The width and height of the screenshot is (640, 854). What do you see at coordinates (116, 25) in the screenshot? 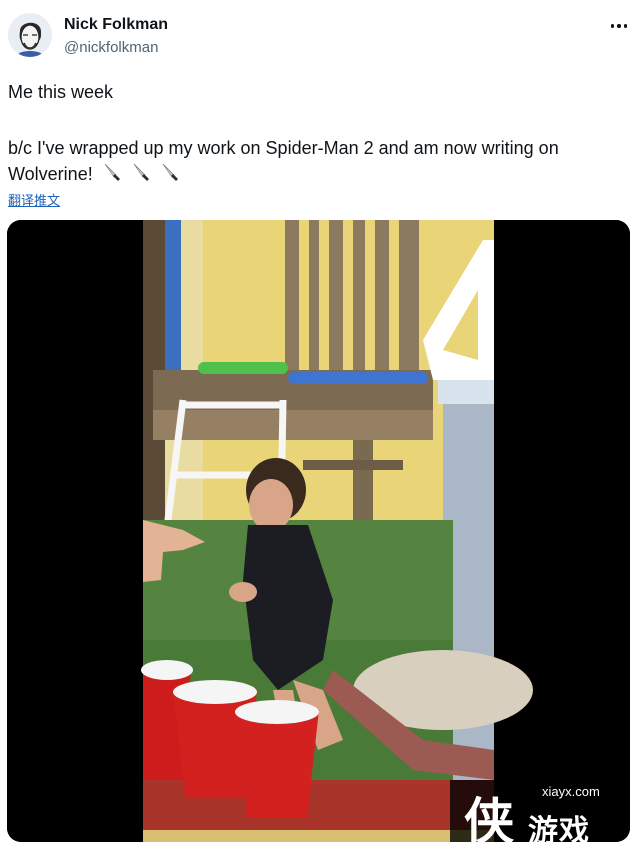
I see `author-name: Nick Folkman` at bounding box center [116, 25].